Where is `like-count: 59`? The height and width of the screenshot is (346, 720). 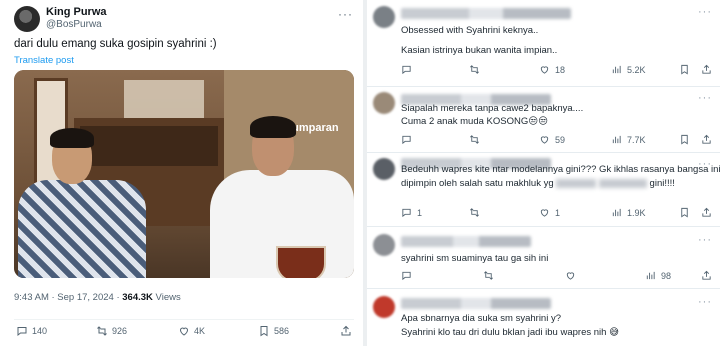
like-count: 59 is located at coordinates (560, 139).